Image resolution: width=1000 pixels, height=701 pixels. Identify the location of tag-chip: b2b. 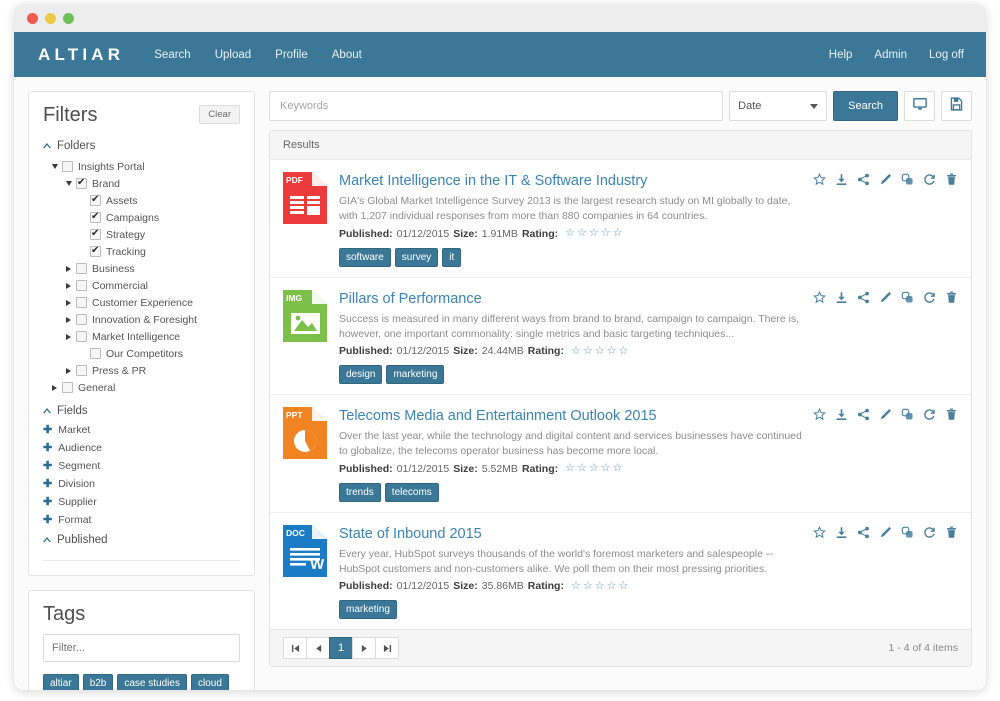
(98, 682).